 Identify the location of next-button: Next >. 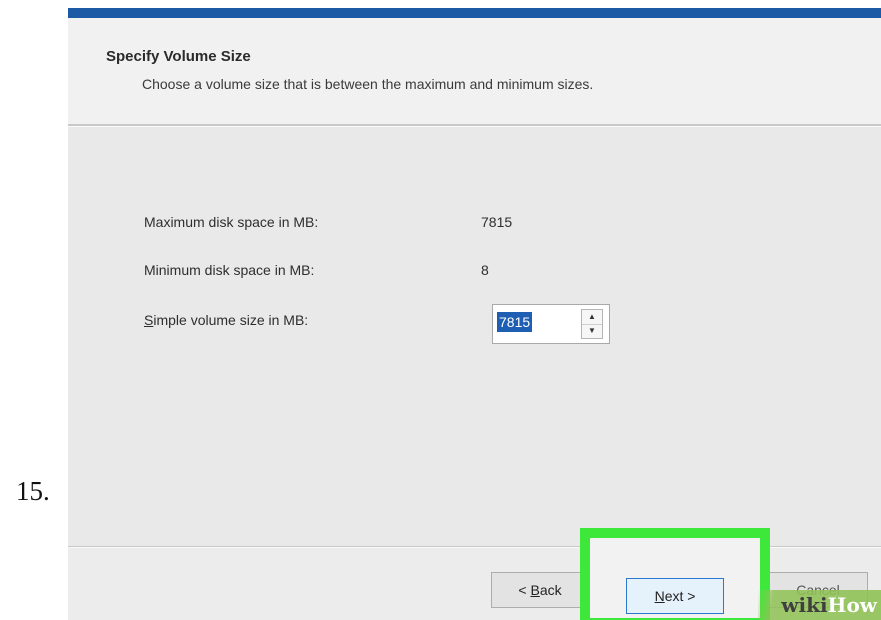
(675, 596).